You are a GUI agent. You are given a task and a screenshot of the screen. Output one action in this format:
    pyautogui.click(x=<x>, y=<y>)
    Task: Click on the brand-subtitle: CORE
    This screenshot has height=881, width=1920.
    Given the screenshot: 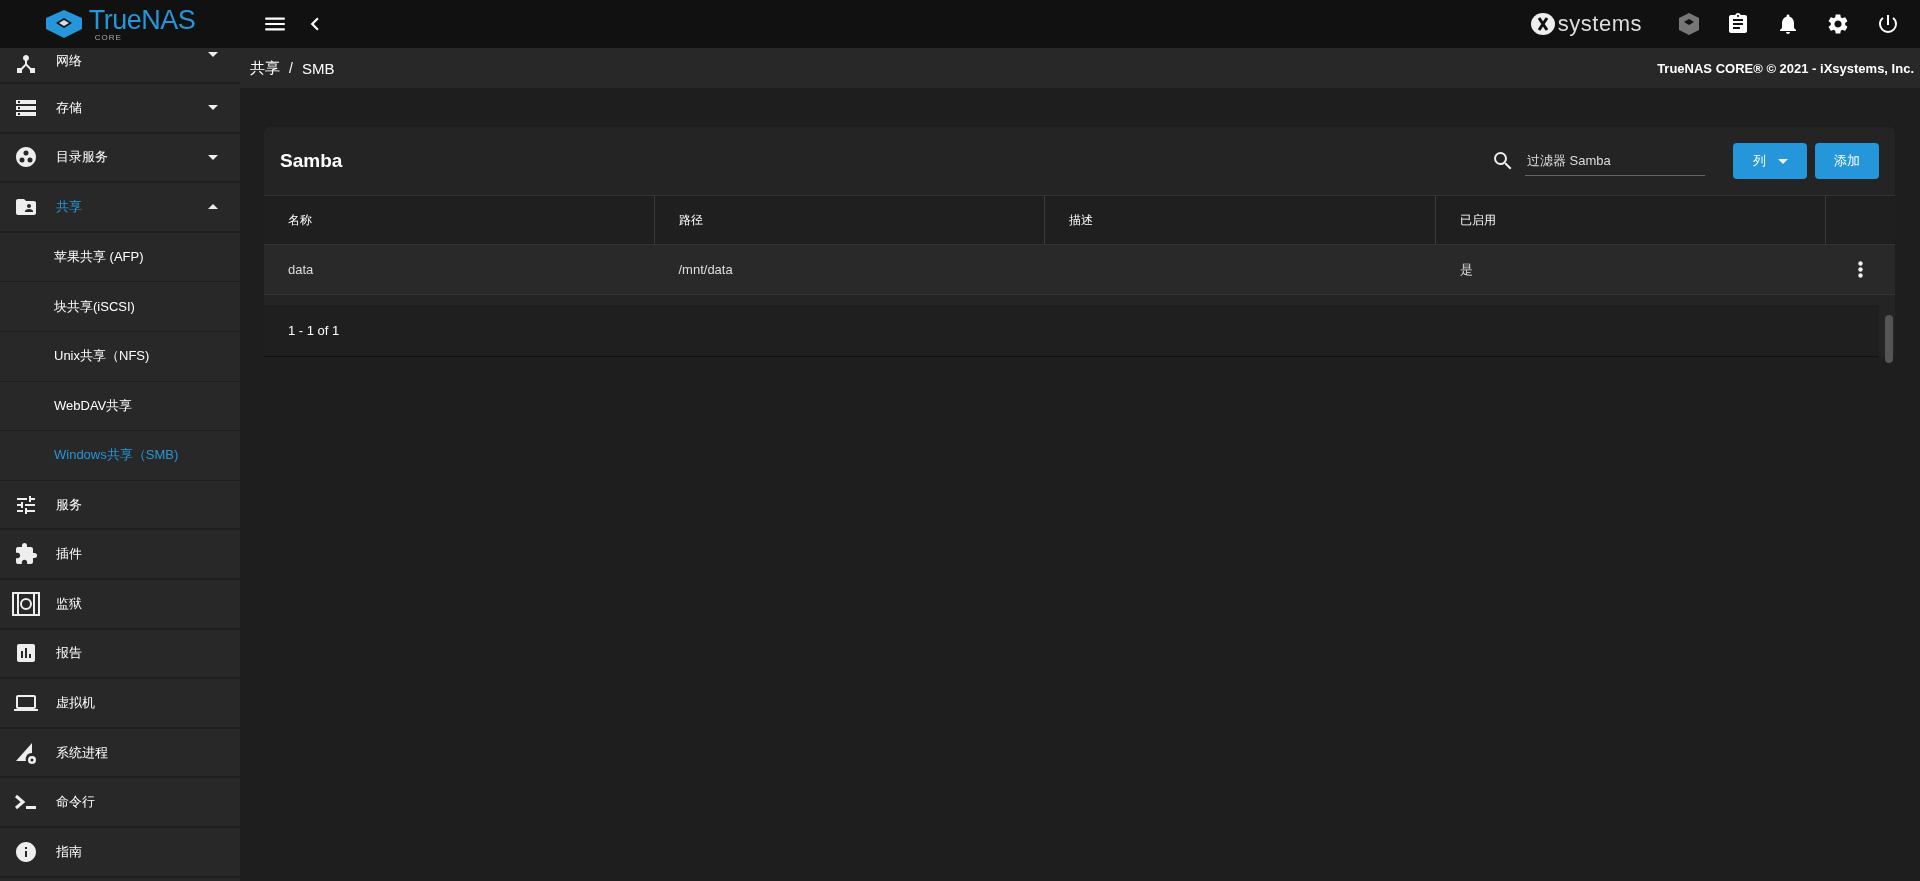 What is the action you would take?
    pyautogui.click(x=108, y=37)
    